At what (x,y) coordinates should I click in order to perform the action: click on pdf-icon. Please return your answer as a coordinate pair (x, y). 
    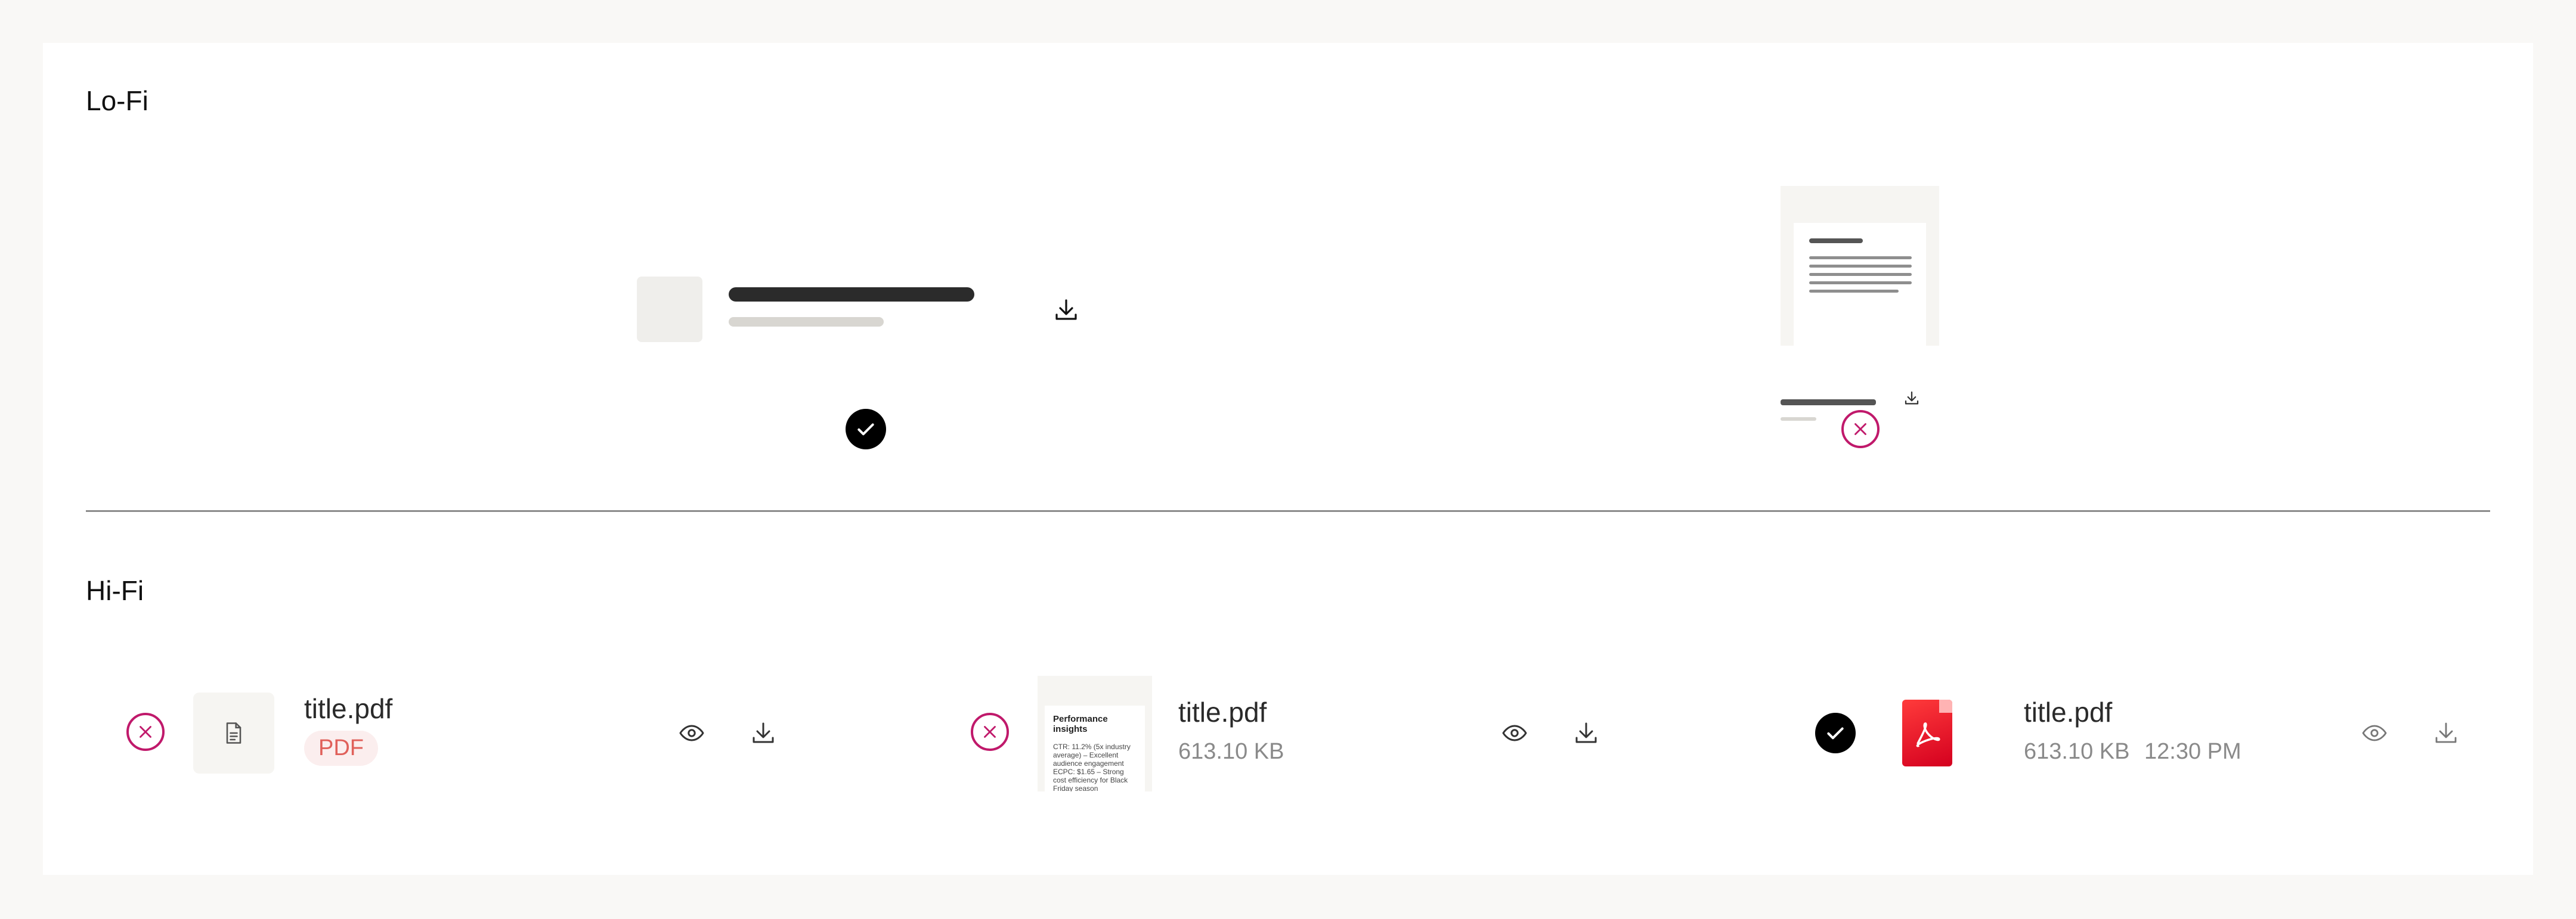
    Looking at the image, I should click on (1927, 733).